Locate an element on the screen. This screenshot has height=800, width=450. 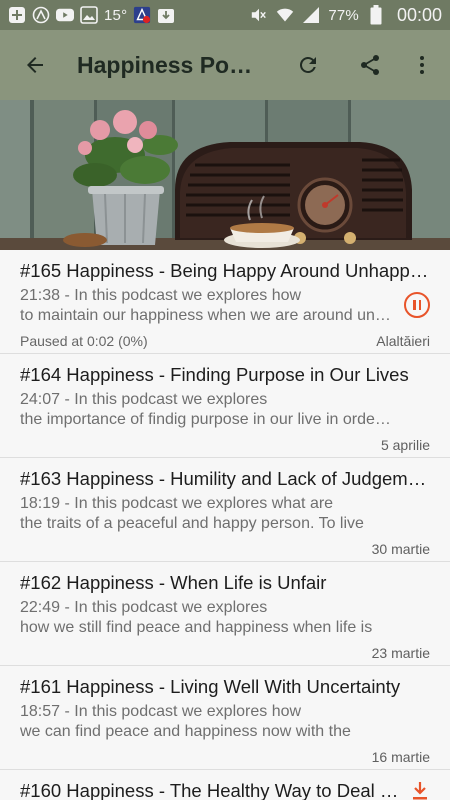
refresh-icon is located at coordinates (307, 64).